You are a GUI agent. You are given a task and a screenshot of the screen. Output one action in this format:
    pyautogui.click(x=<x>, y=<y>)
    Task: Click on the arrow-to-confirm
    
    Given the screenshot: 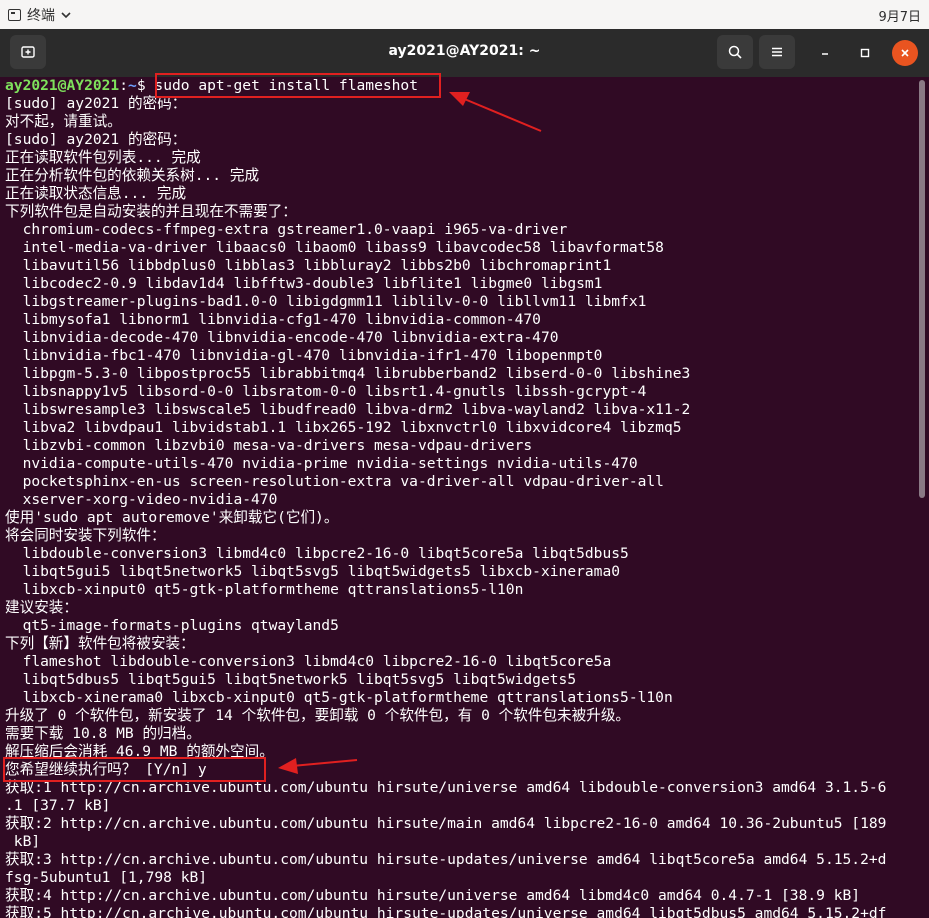 What is the action you would take?
    pyautogui.click(x=318, y=766)
    